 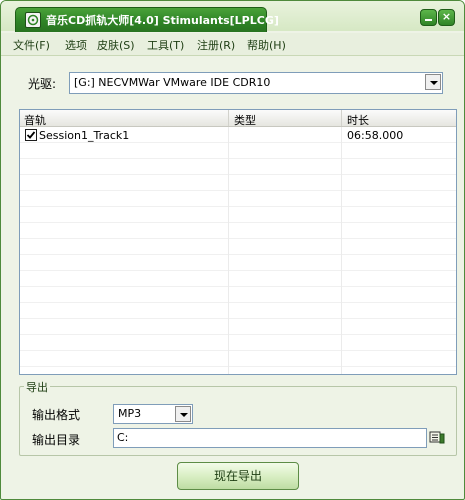 I want to click on output-dir-input: C:, so click(x=270, y=438).